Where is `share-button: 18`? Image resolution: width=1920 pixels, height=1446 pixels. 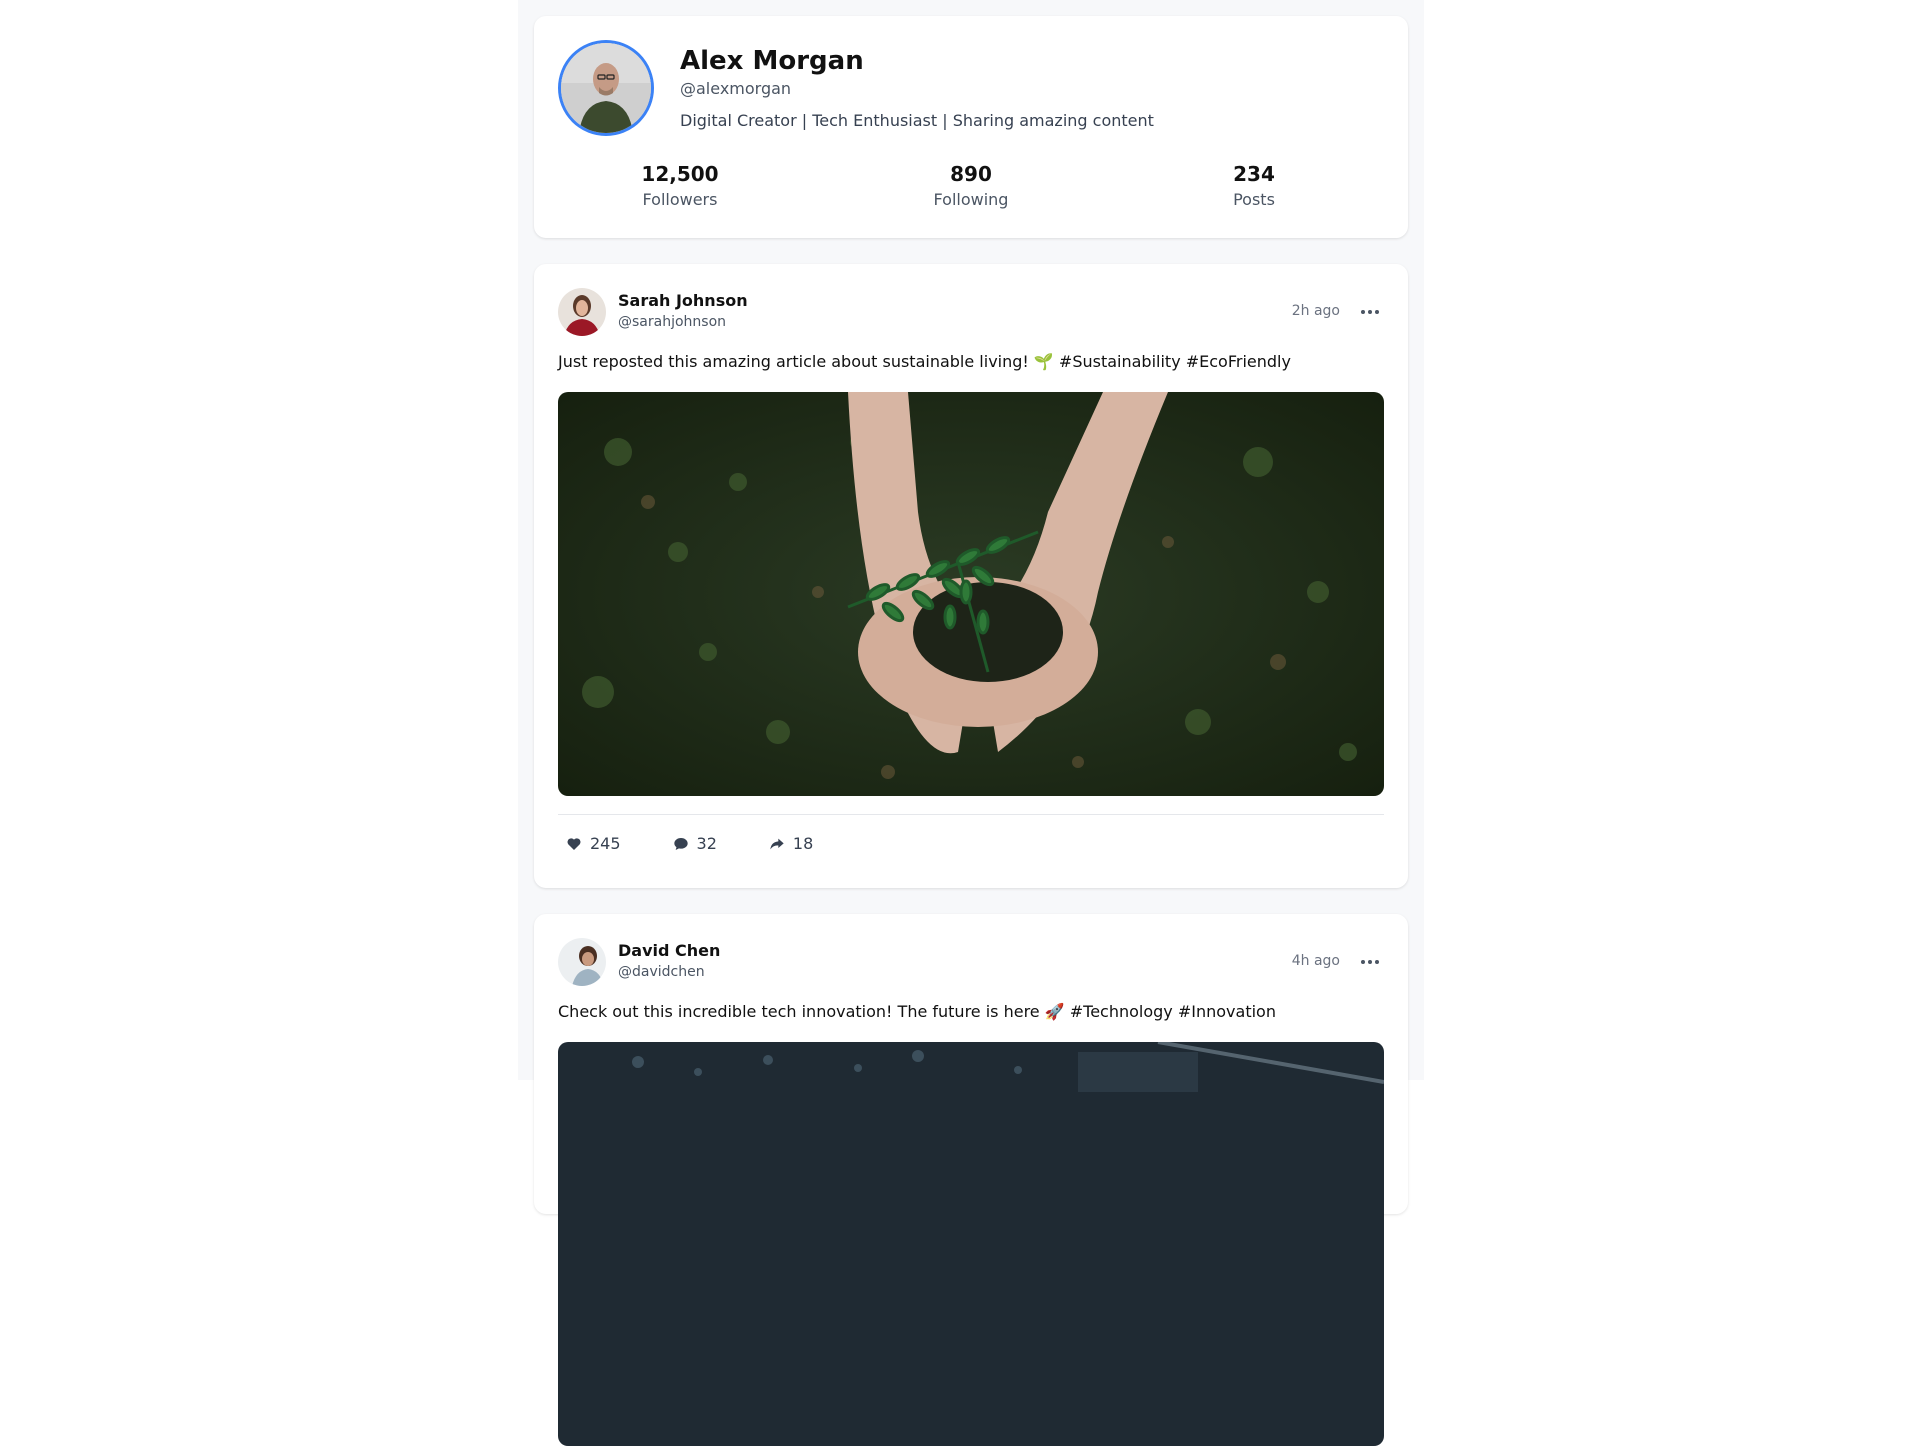
share-button: 18 is located at coordinates (791, 843).